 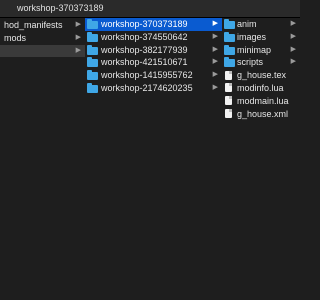 What do you see at coordinates (250, 62) in the screenshot?
I see `folder-label: scripts` at bounding box center [250, 62].